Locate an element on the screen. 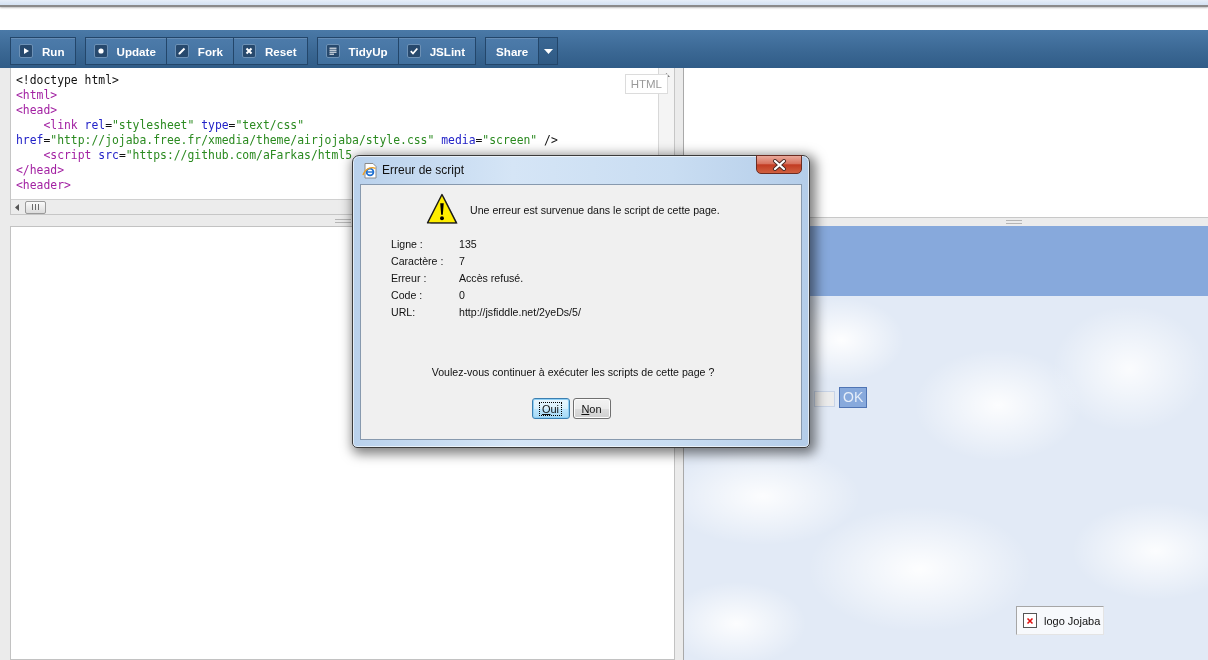 Image resolution: width=1208 pixels, height=660 pixels. text-lines-icon is located at coordinates (332, 51).